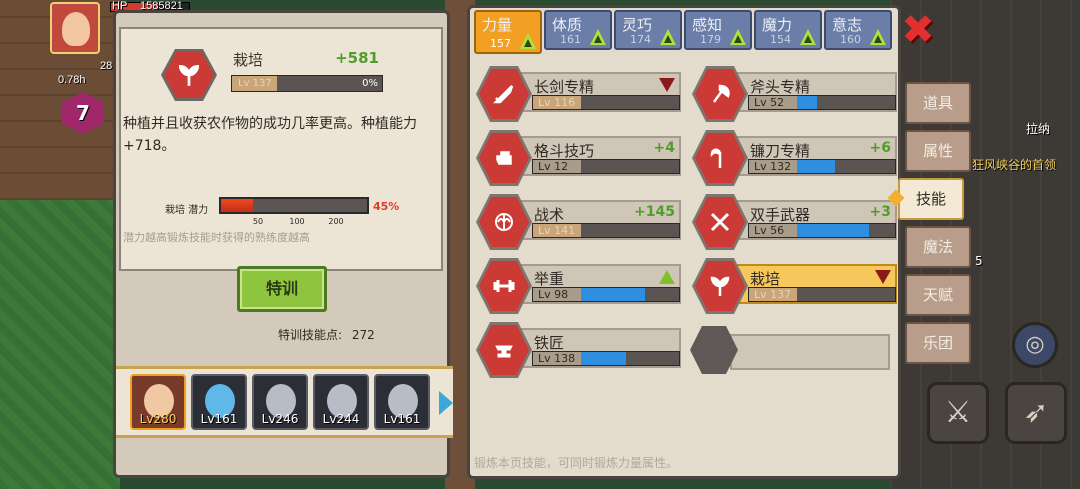 The image size is (1080, 489). What do you see at coordinates (576, 463) in the screenshot?
I see `footer-hint: 锻炼本页技能，可同时锻炼力量属性。` at bounding box center [576, 463].